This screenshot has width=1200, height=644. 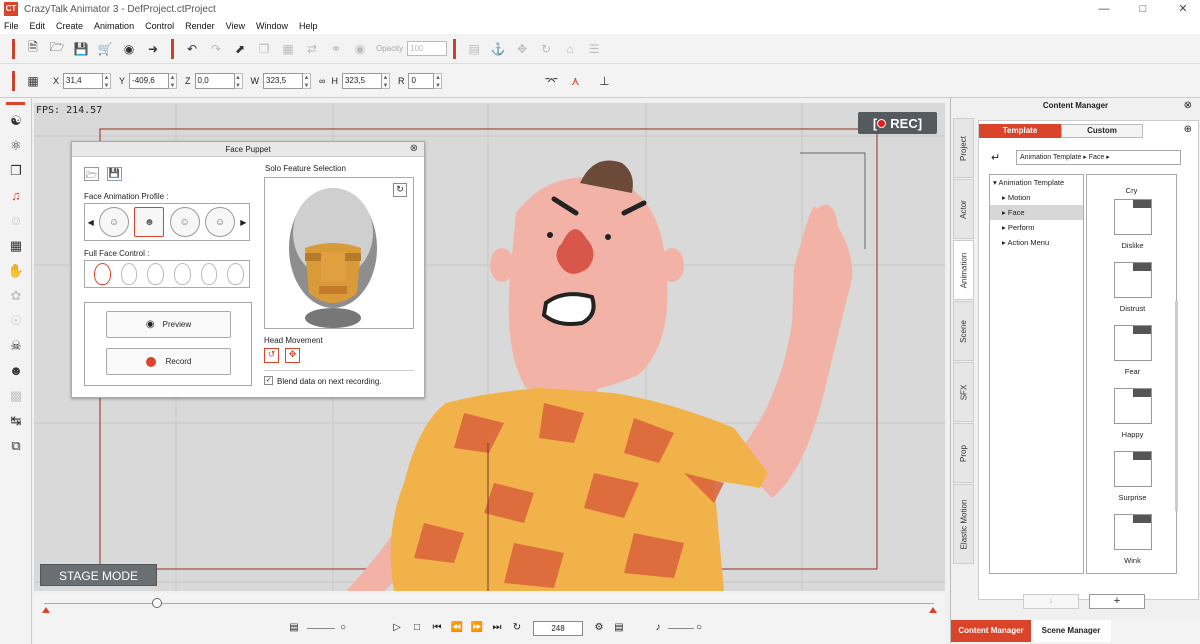 What do you see at coordinates (1188, 129) in the screenshot?
I see `collapse-icon: ⊕` at bounding box center [1188, 129].